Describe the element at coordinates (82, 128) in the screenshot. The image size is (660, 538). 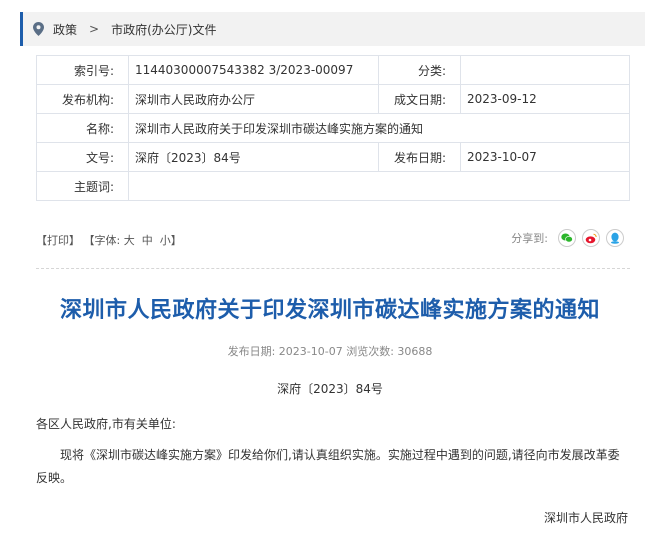
I see `name-label: 名称:` at that location.